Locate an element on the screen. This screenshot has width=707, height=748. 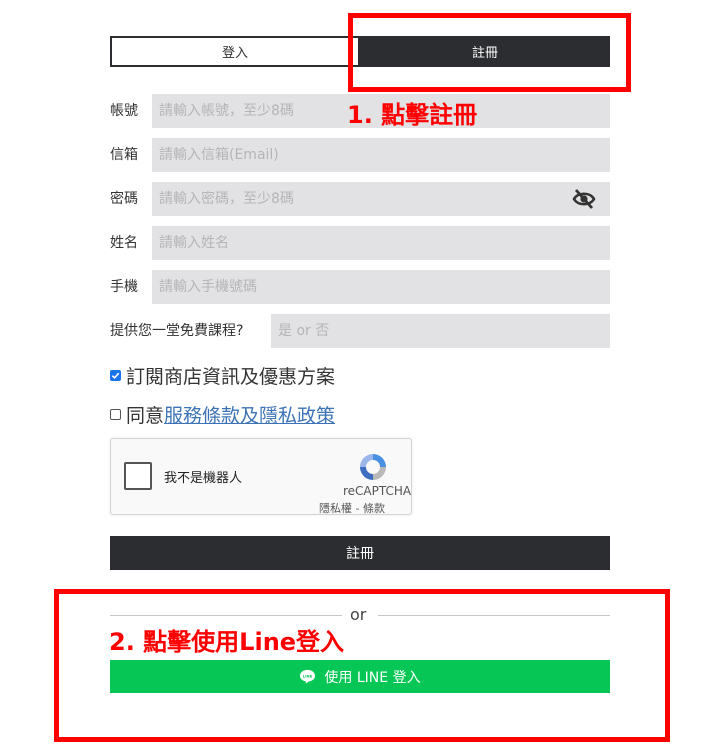
email-row: 信箱 is located at coordinates (360, 155).